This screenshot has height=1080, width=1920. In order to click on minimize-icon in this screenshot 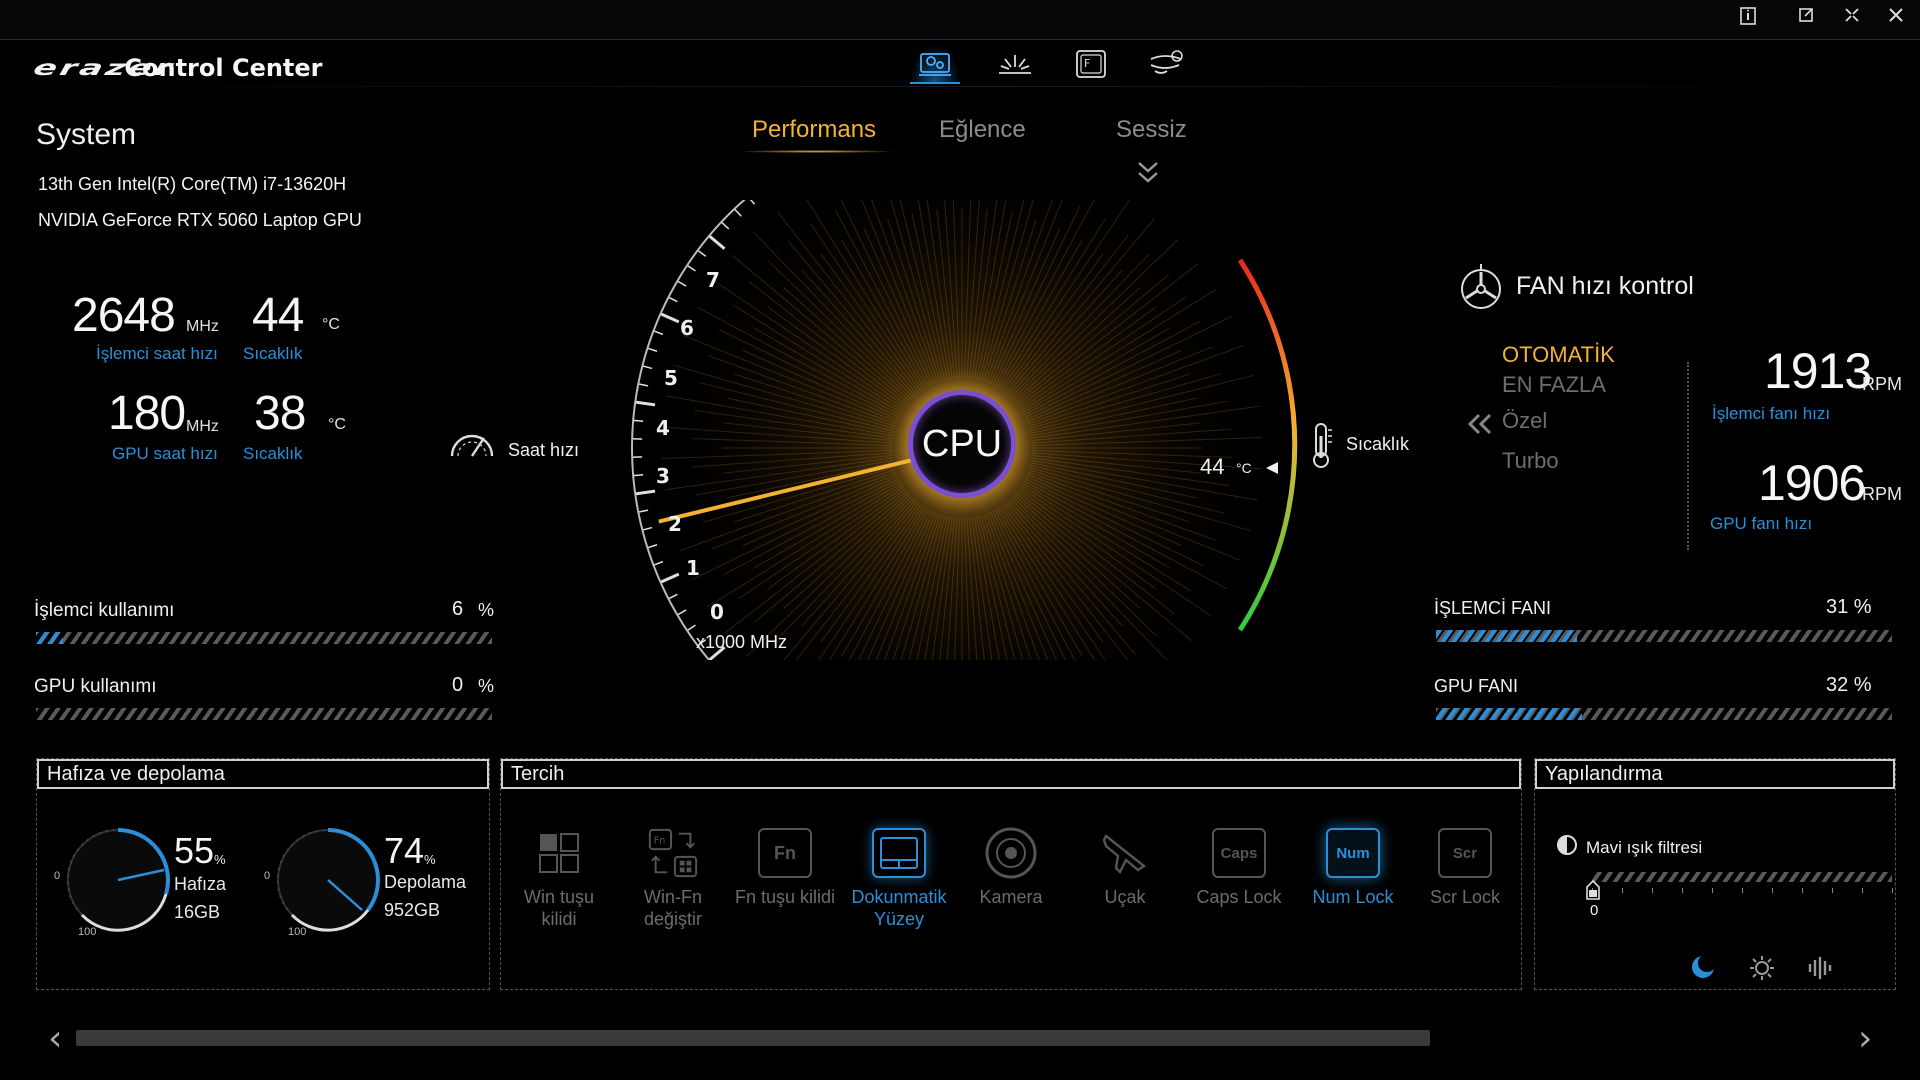, I will do `click(1852, 19)`.